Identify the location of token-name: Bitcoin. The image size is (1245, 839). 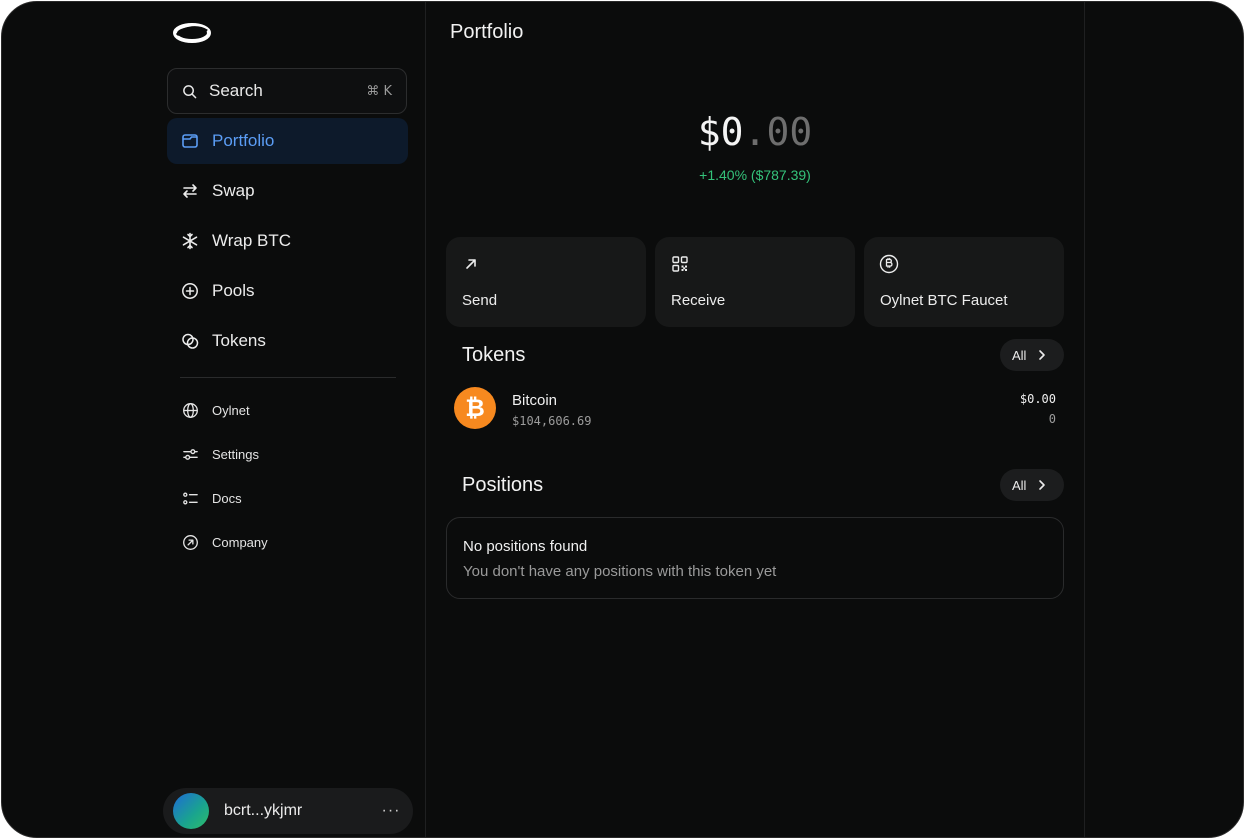
(535, 400).